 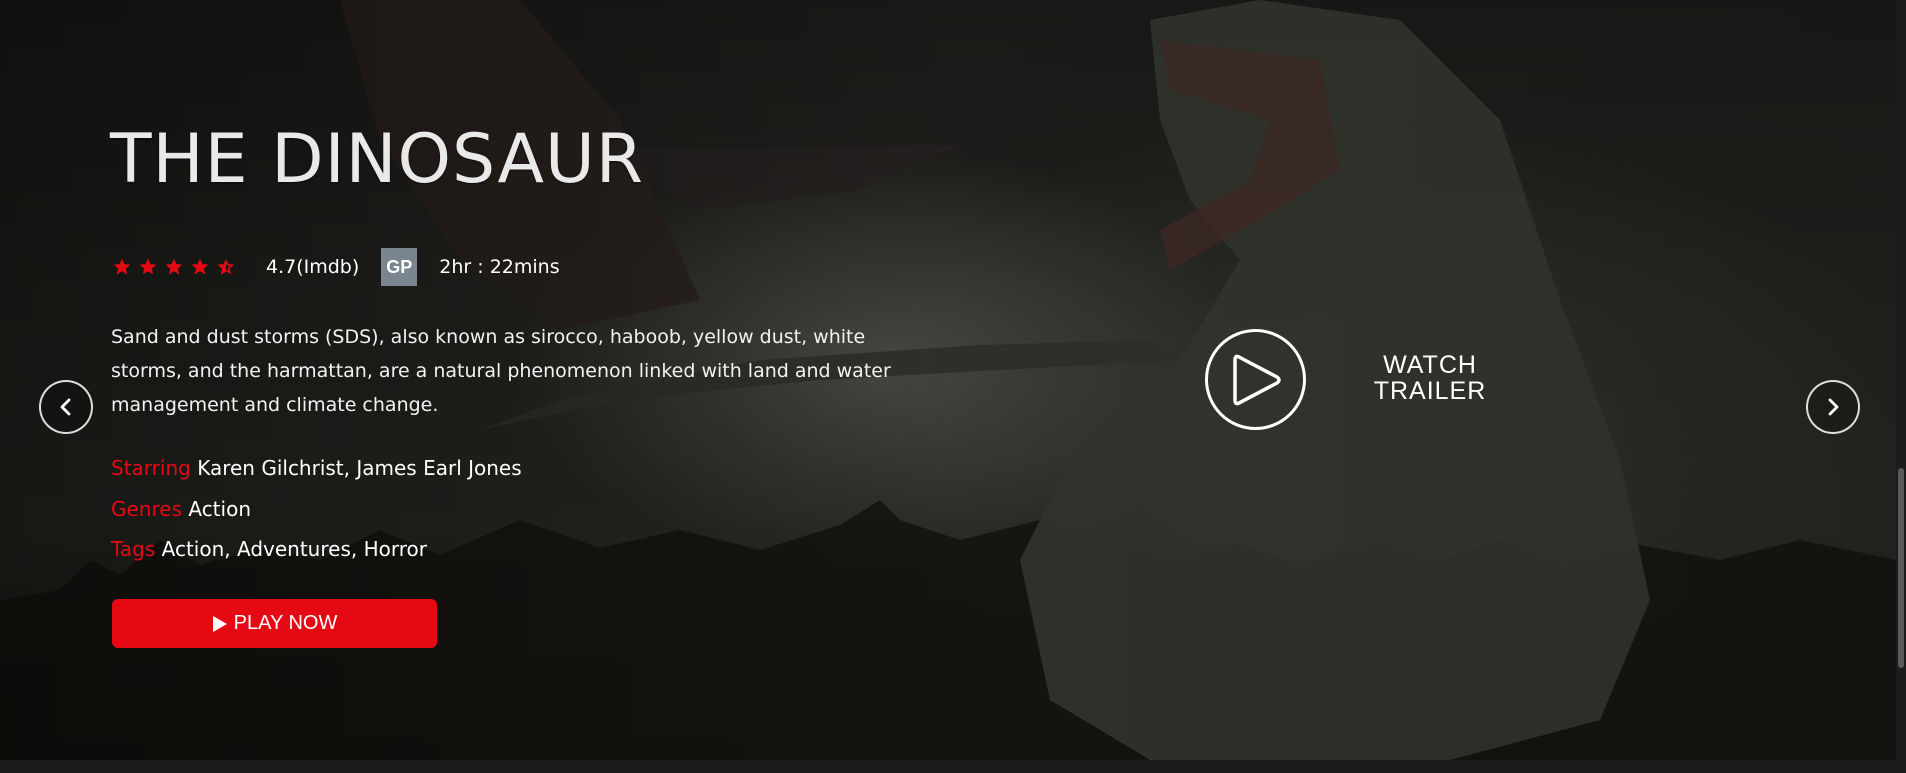 I want to click on play-icon, so click(x=219, y=623).